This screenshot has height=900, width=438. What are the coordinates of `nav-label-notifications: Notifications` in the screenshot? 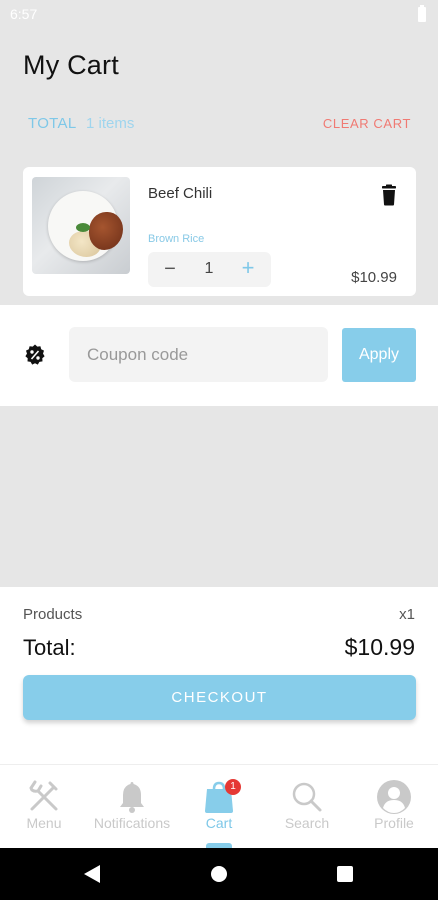 It's located at (132, 823).